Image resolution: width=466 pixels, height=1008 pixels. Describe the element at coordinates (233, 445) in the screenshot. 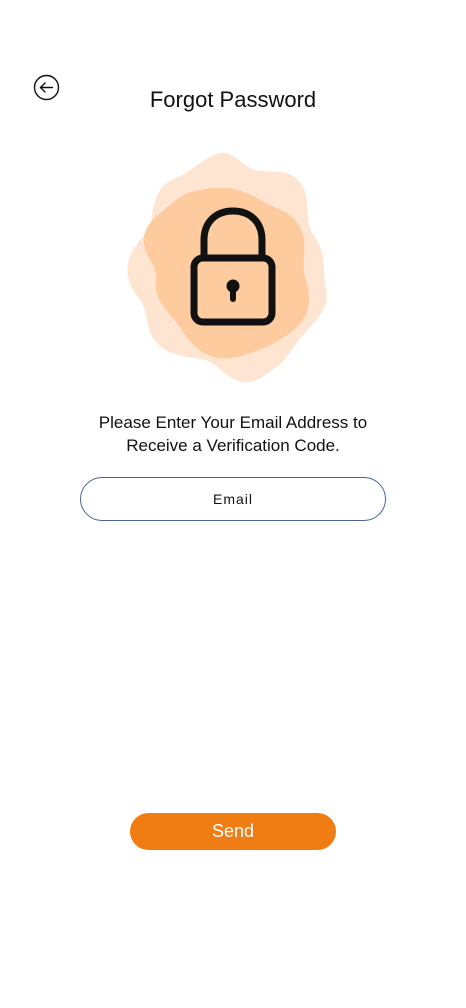

I see `instruction-line-2: Receive a Verification Code.` at that location.